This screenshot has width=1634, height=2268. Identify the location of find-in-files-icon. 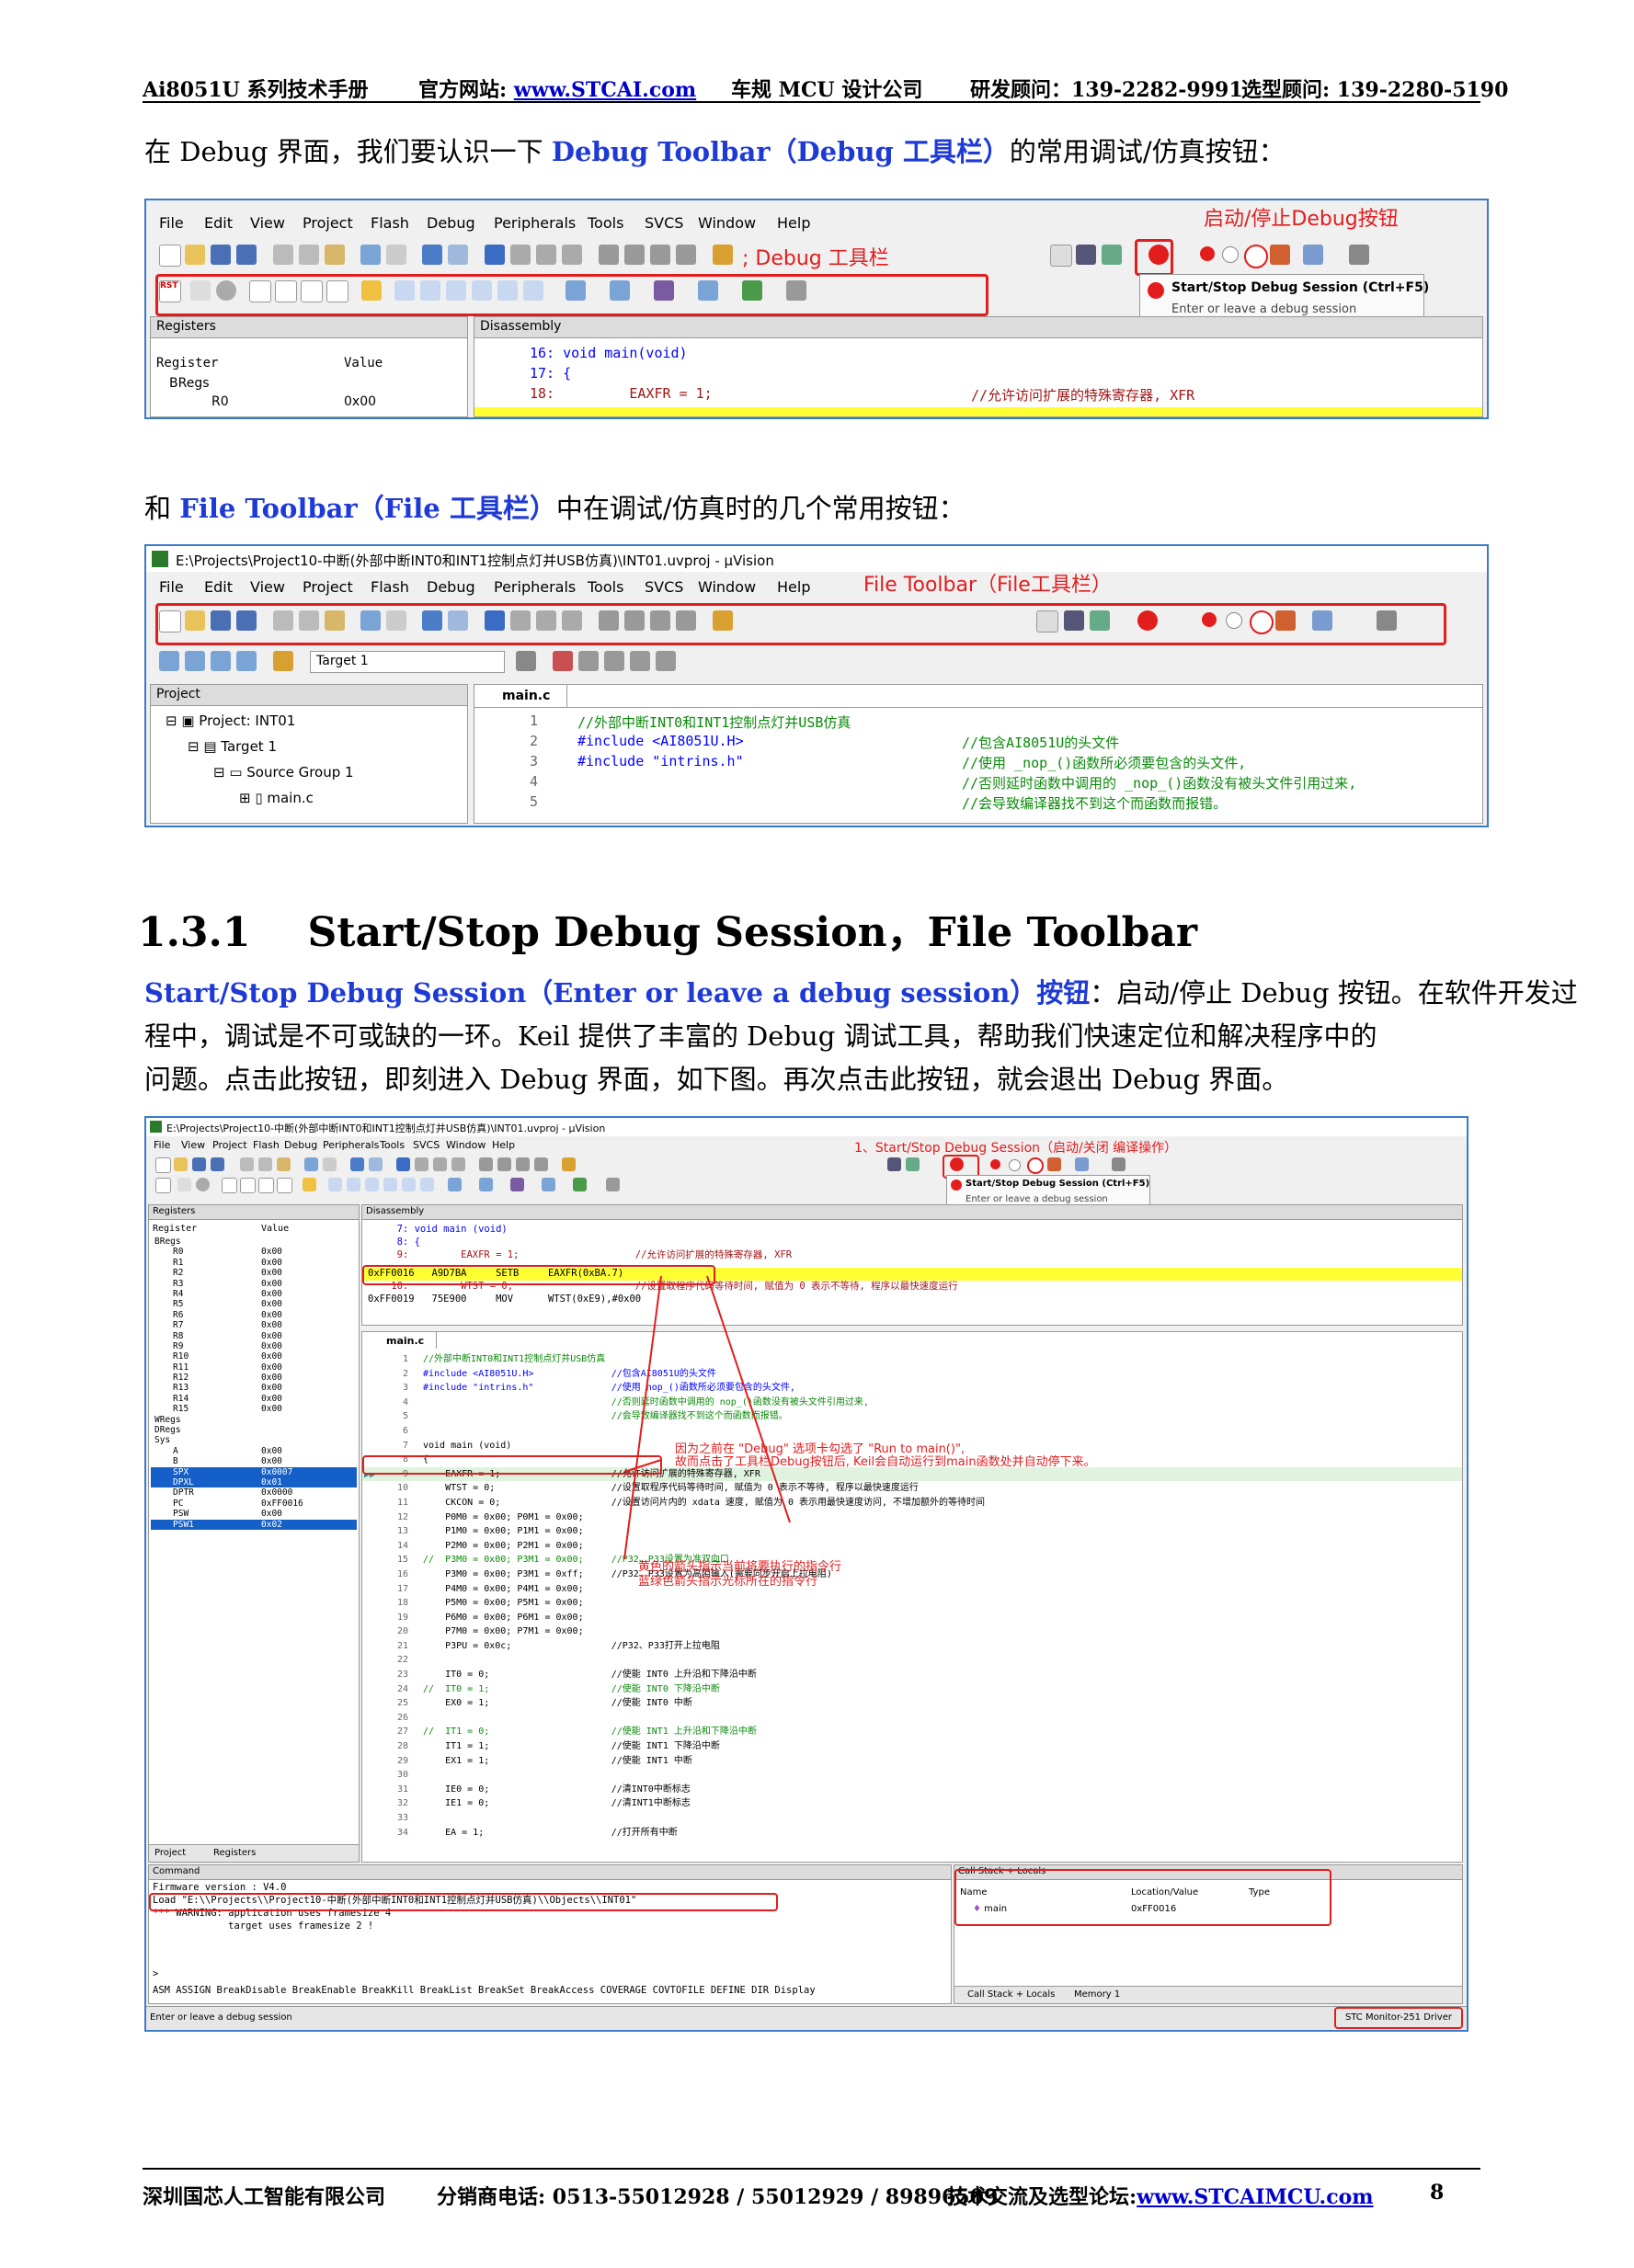
(723, 255).